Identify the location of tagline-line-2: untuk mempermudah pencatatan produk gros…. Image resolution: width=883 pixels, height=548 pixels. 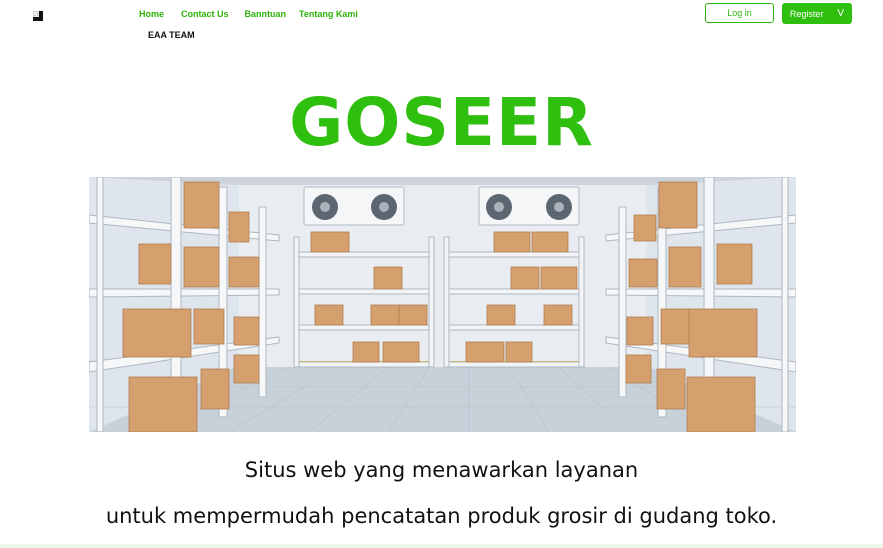
(441, 516).